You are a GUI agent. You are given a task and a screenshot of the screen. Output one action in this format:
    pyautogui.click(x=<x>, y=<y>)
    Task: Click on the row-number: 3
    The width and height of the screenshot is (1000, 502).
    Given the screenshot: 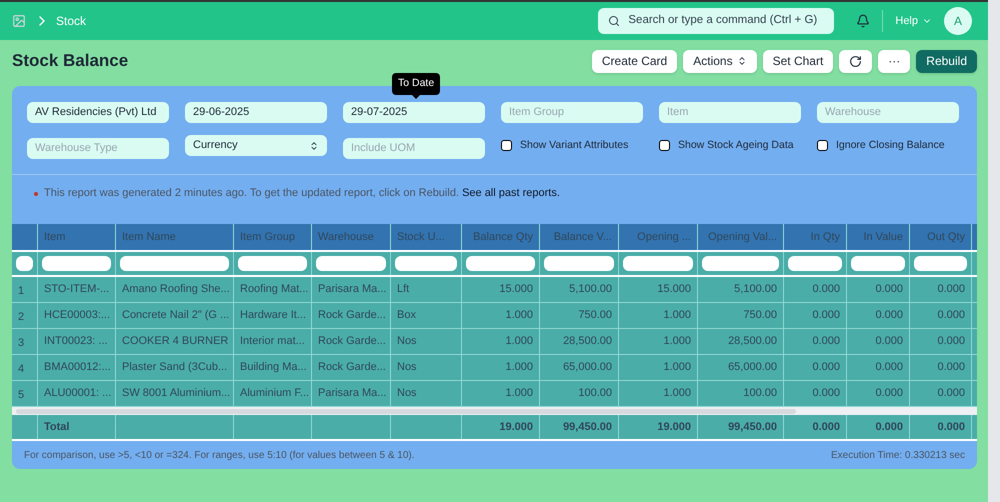 What is the action you would take?
    pyautogui.click(x=25, y=341)
    